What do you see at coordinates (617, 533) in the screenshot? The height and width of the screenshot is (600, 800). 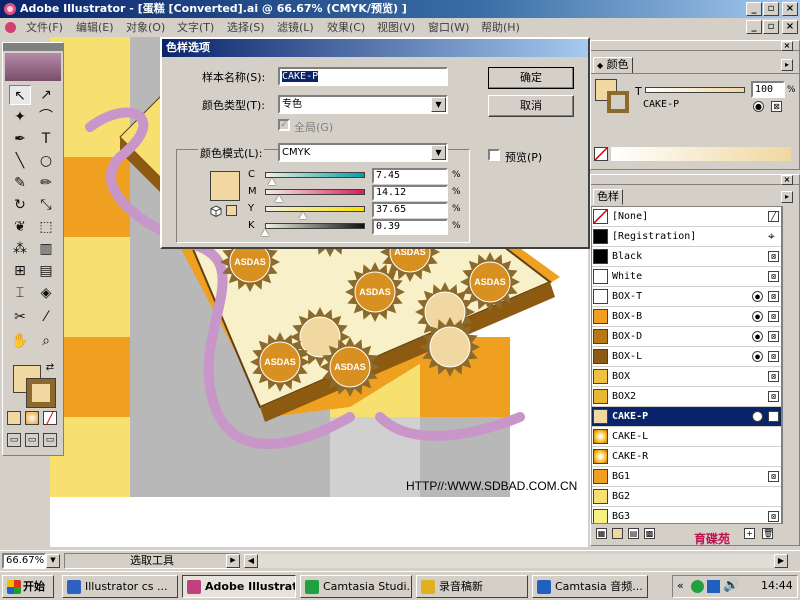 I see `show-color-swatches-icon` at bounding box center [617, 533].